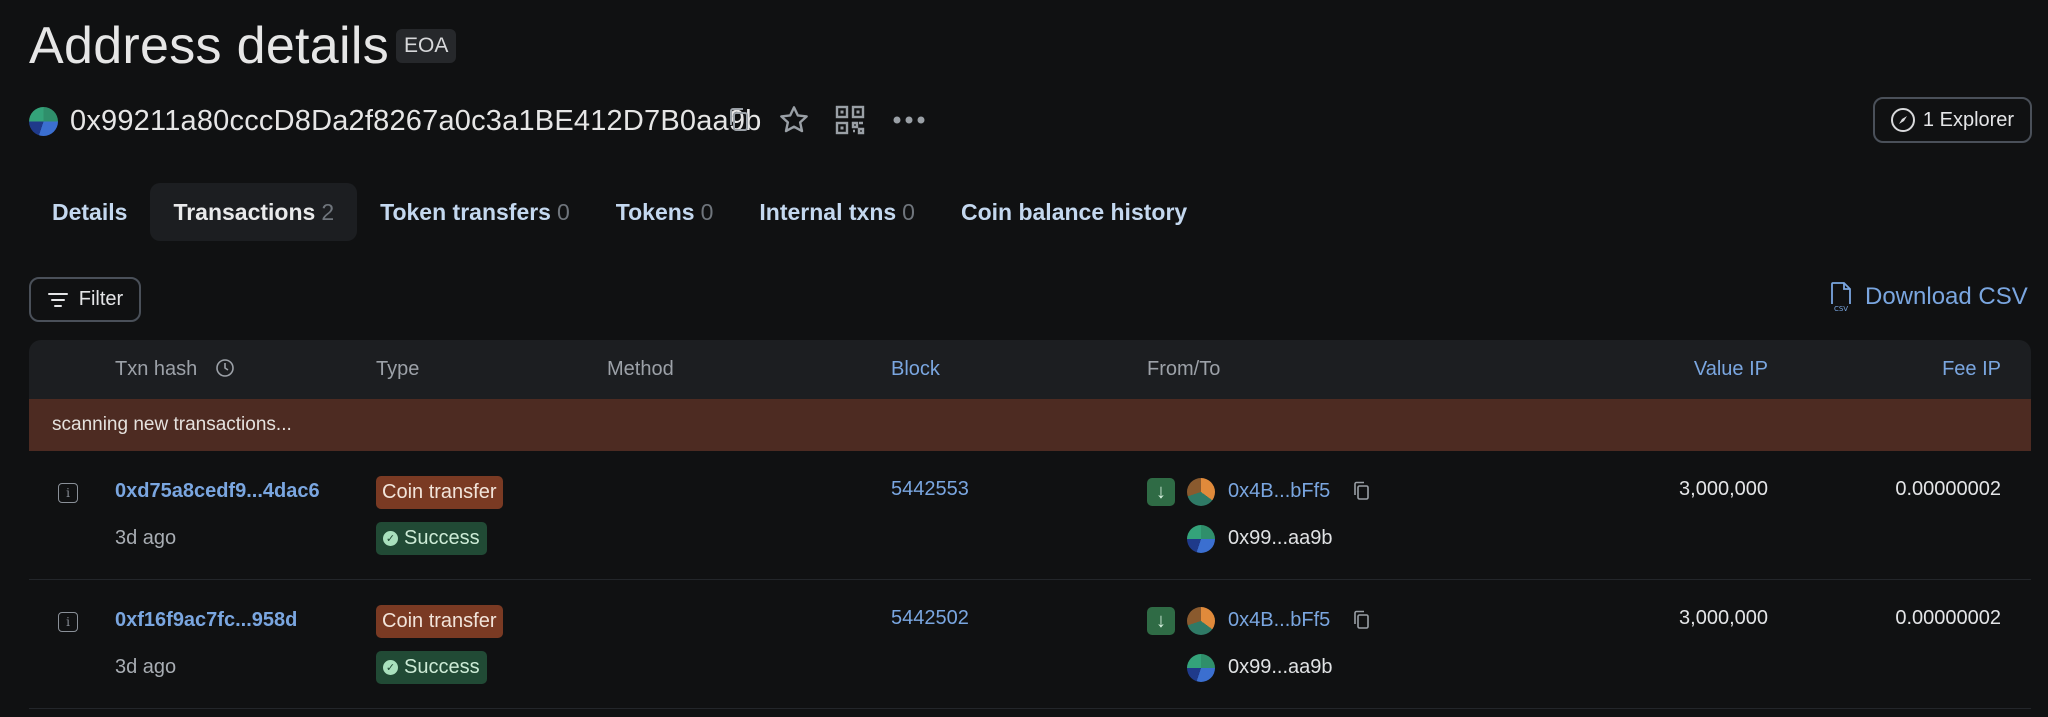 The image size is (2048, 717). Describe the element at coordinates (930, 489) in the screenshot. I see `block-link: 5442553` at that location.